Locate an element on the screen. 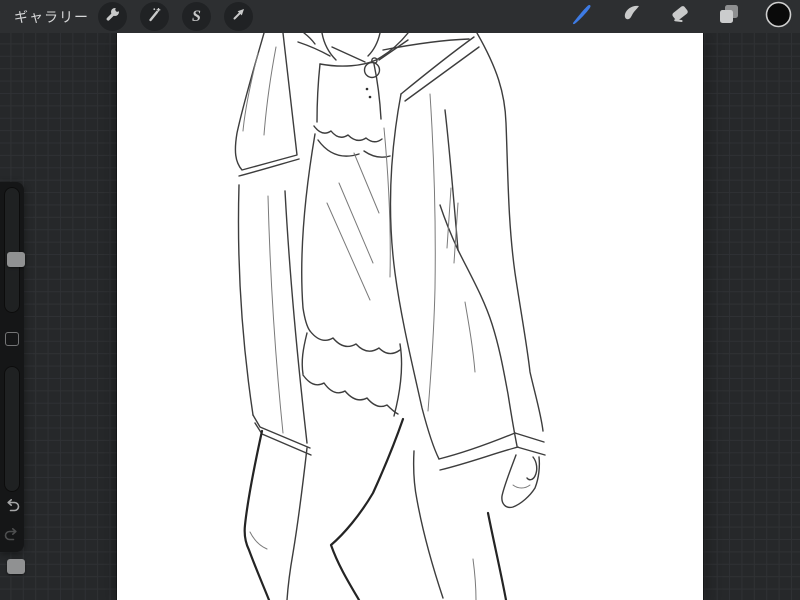 This screenshot has width=800, height=600. art-thumb is located at coordinates (532, 468).